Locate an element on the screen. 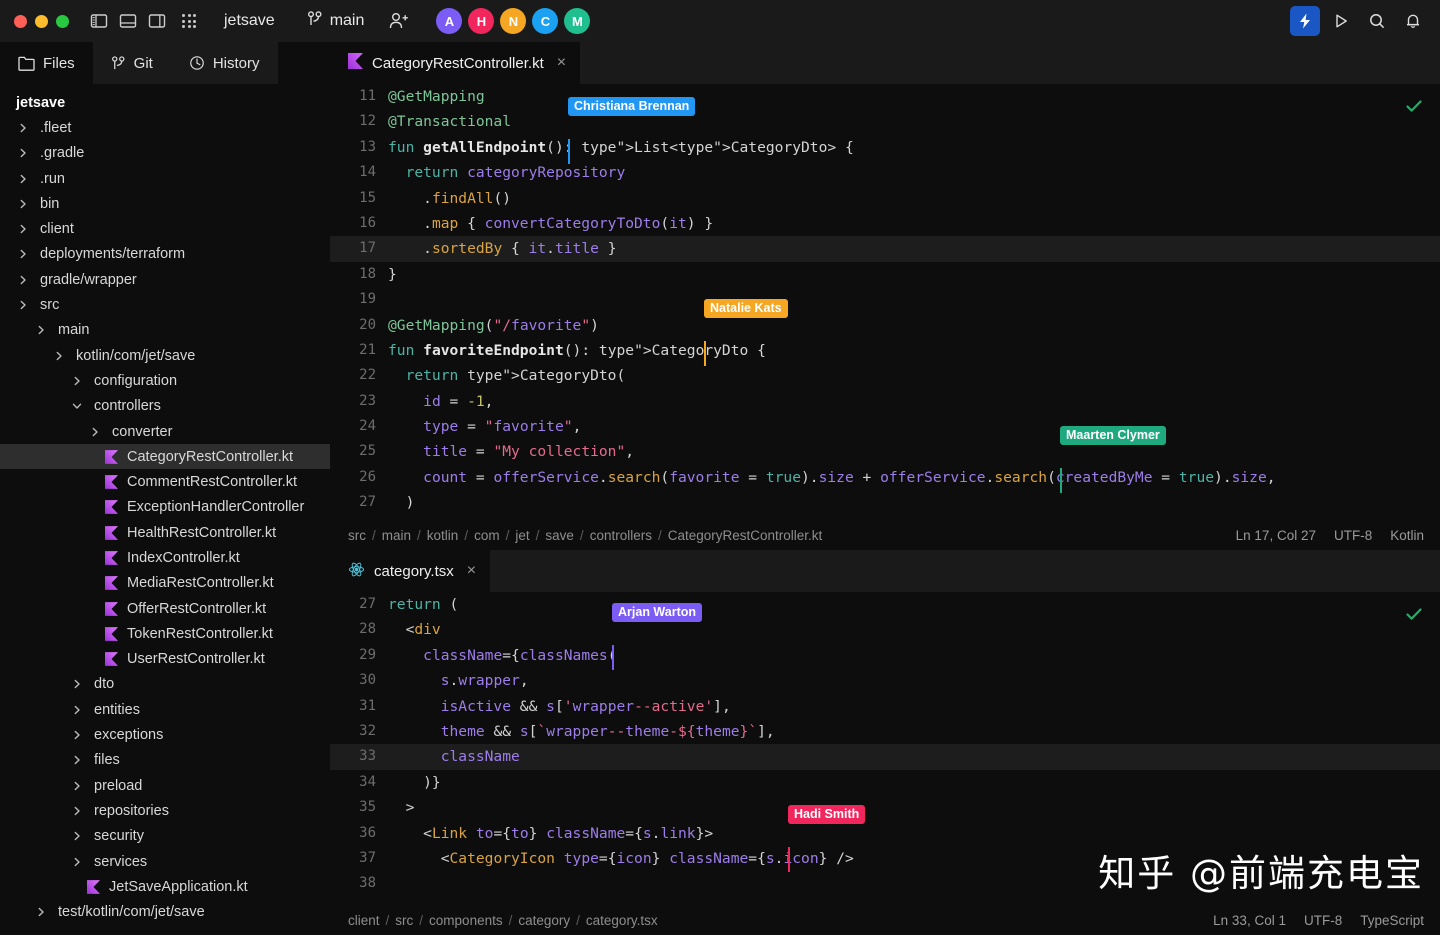  file-tree-file: IndexController.kt is located at coordinates (165, 557).